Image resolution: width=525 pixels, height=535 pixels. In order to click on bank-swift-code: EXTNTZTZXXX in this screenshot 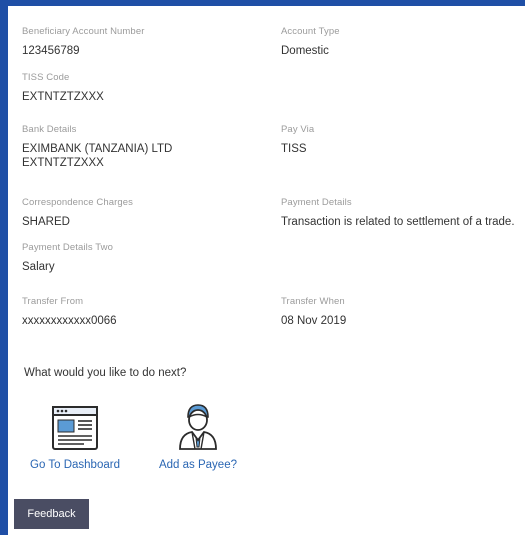, I will do `click(63, 163)`.